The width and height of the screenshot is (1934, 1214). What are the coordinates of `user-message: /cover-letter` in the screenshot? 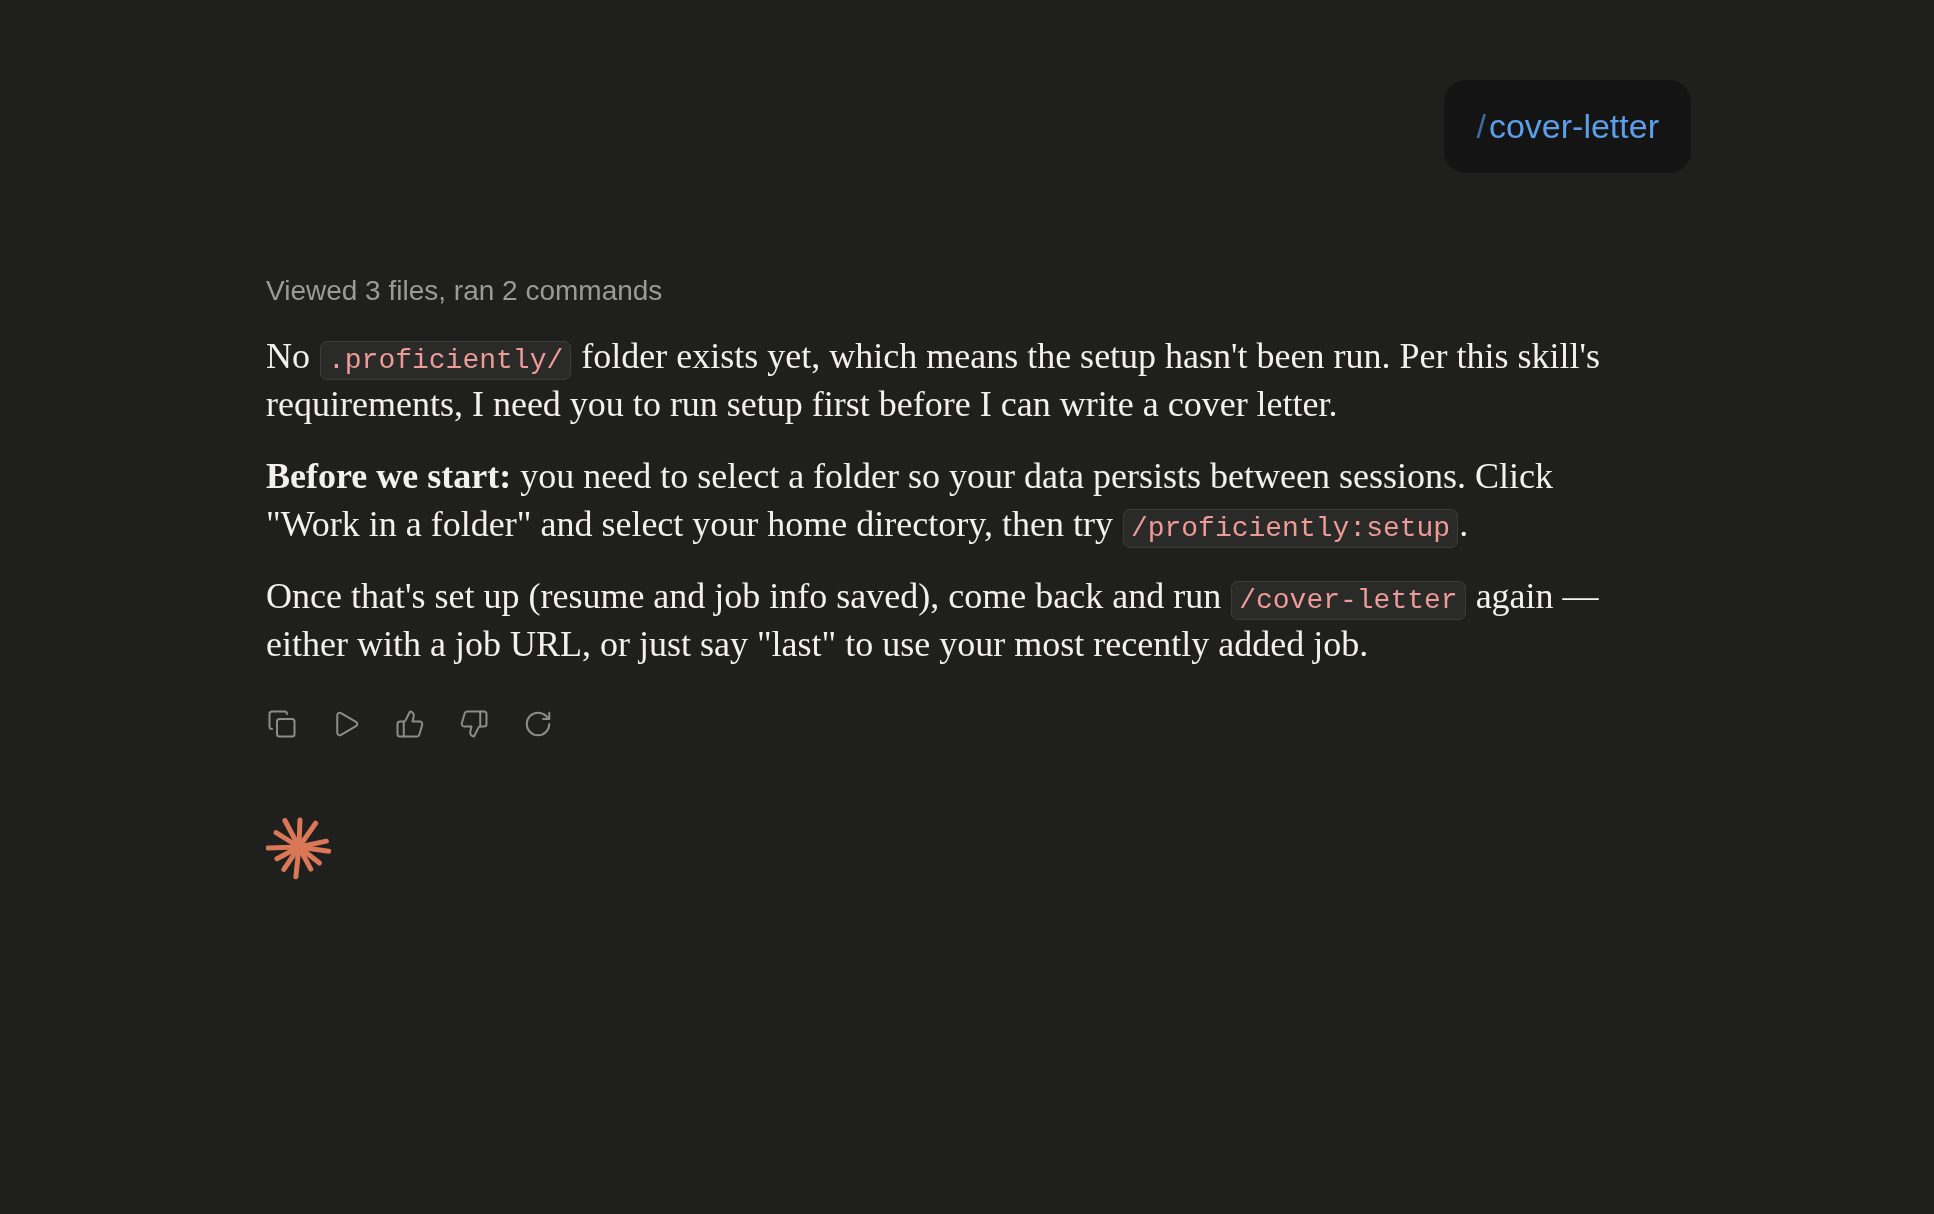 It's located at (1567, 126).